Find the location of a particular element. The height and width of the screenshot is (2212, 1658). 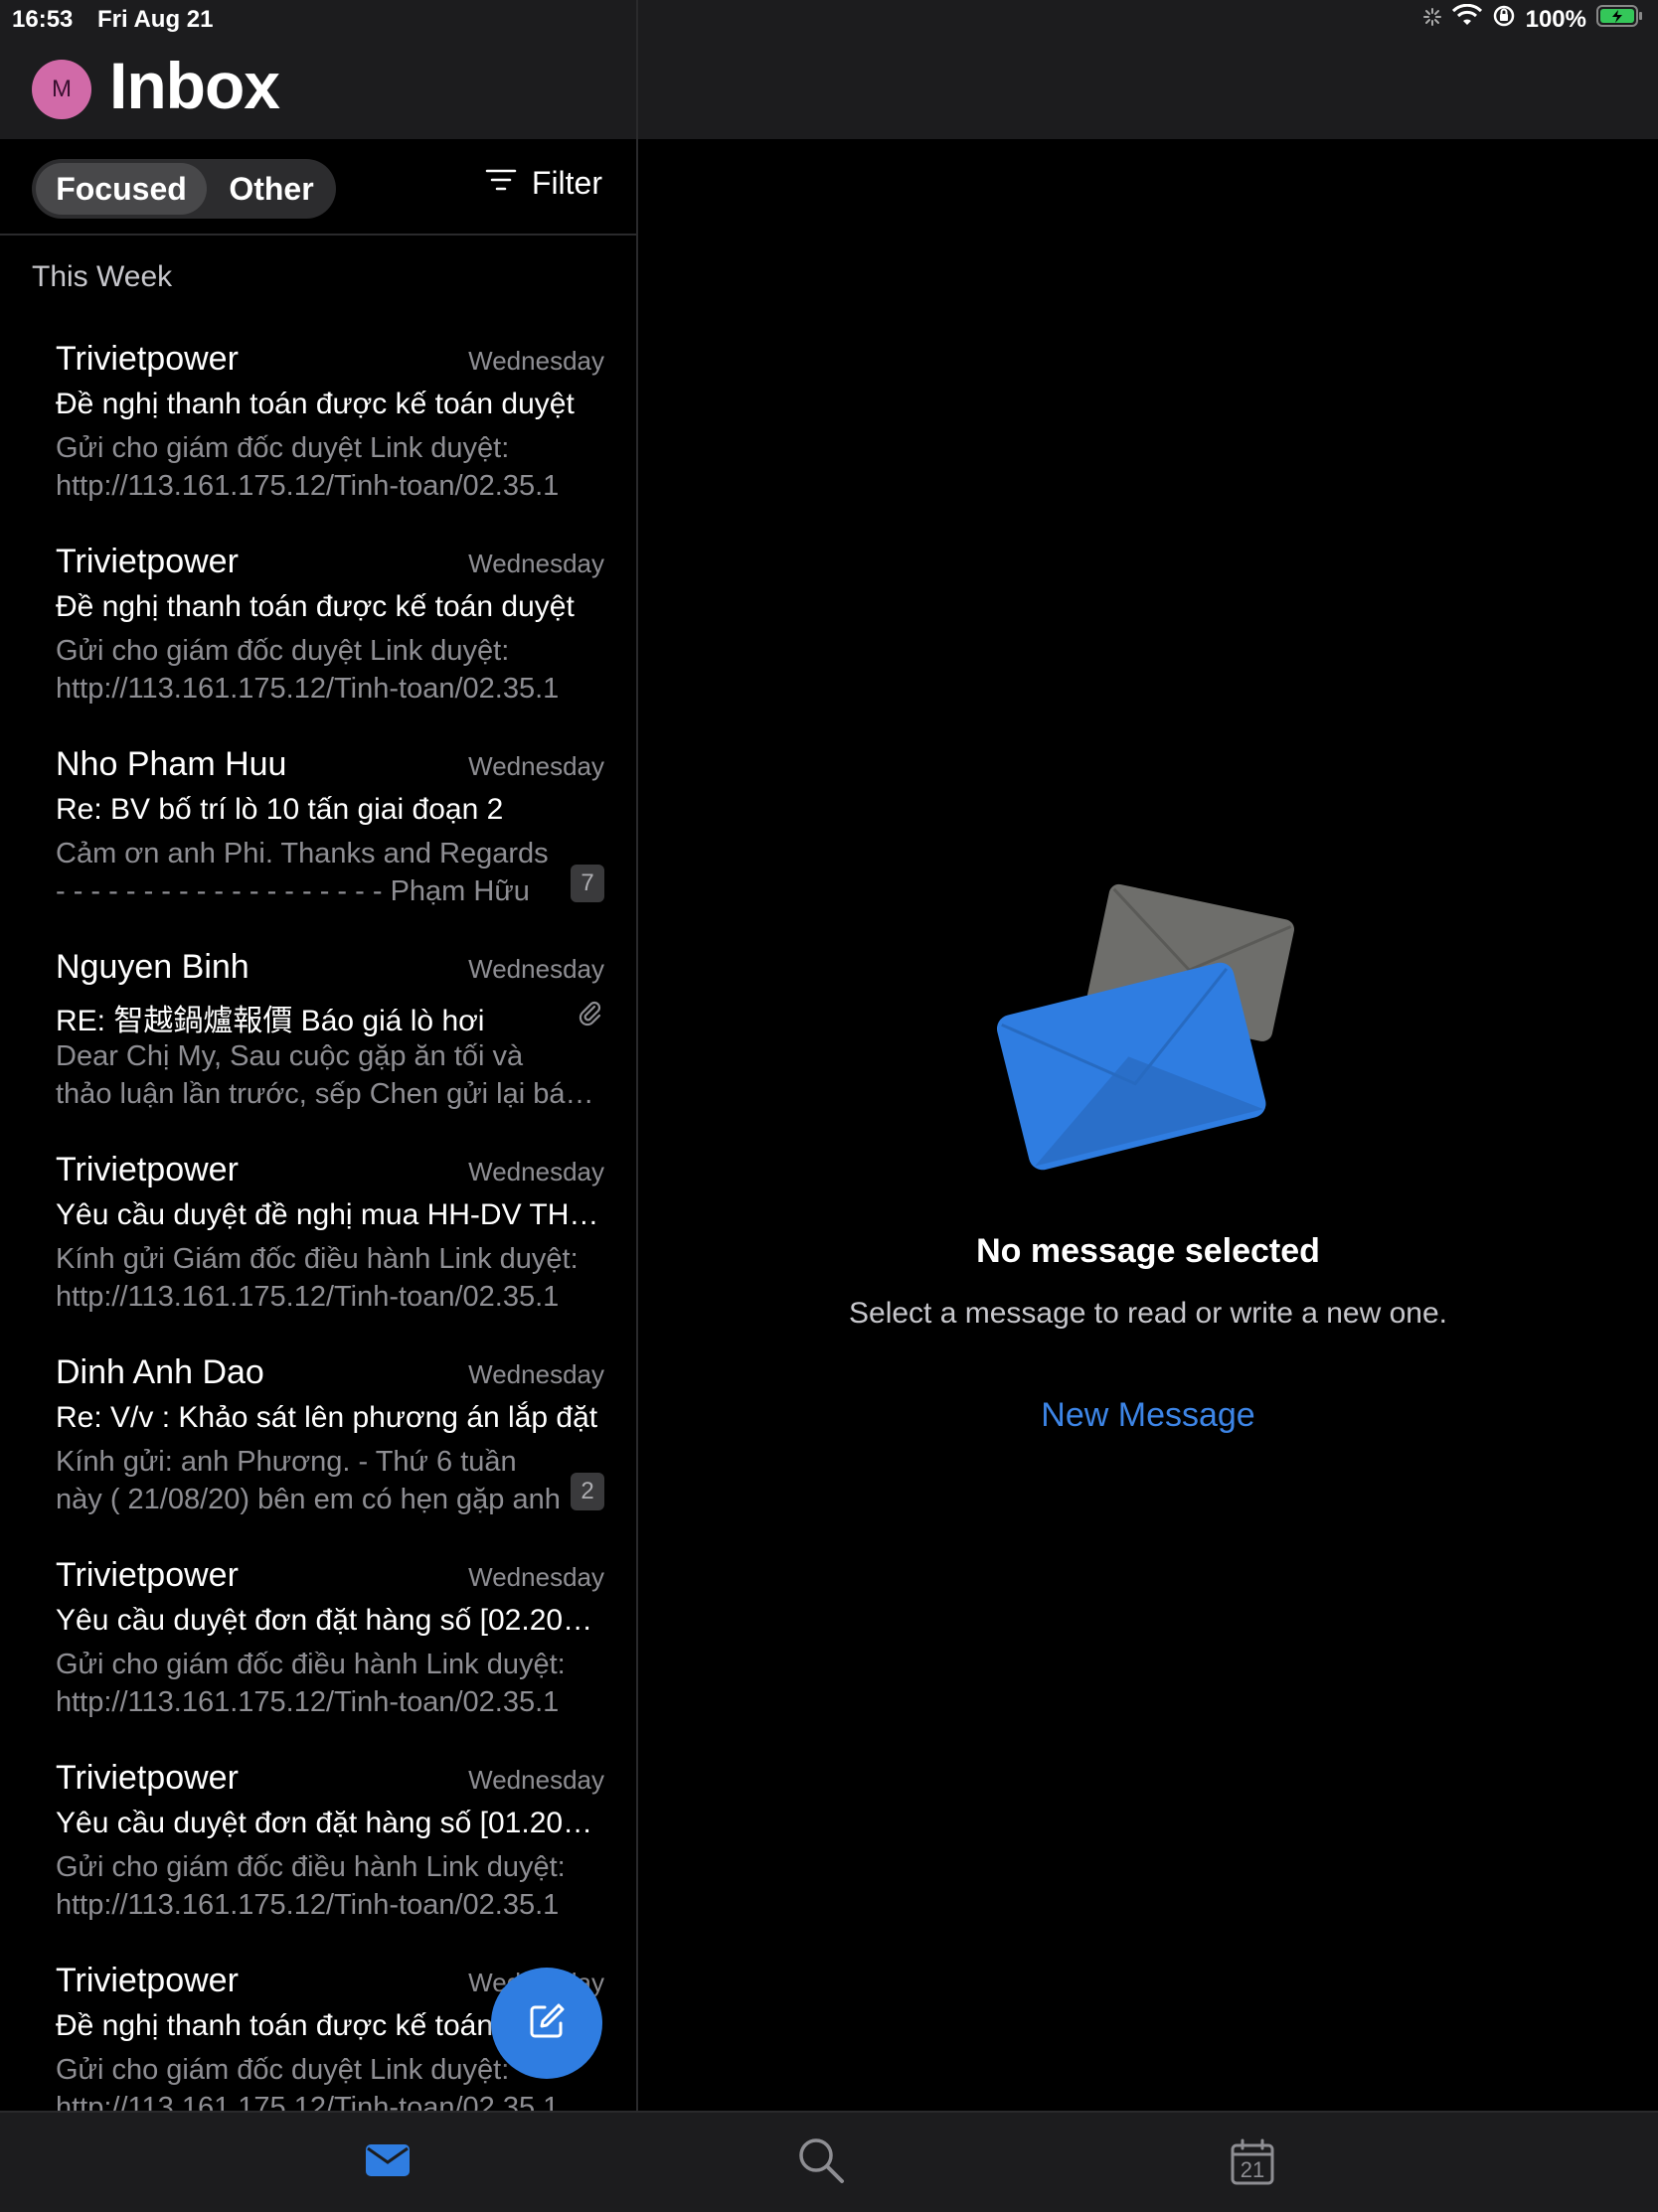

compose-icon is located at coordinates (547, 2024).